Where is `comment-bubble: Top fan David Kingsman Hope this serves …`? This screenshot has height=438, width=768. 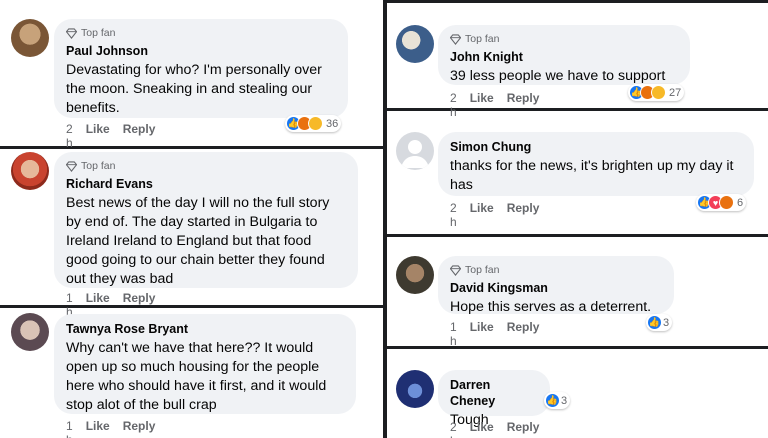 comment-bubble: Top fan David Kingsman Hope this serves … is located at coordinates (556, 285).